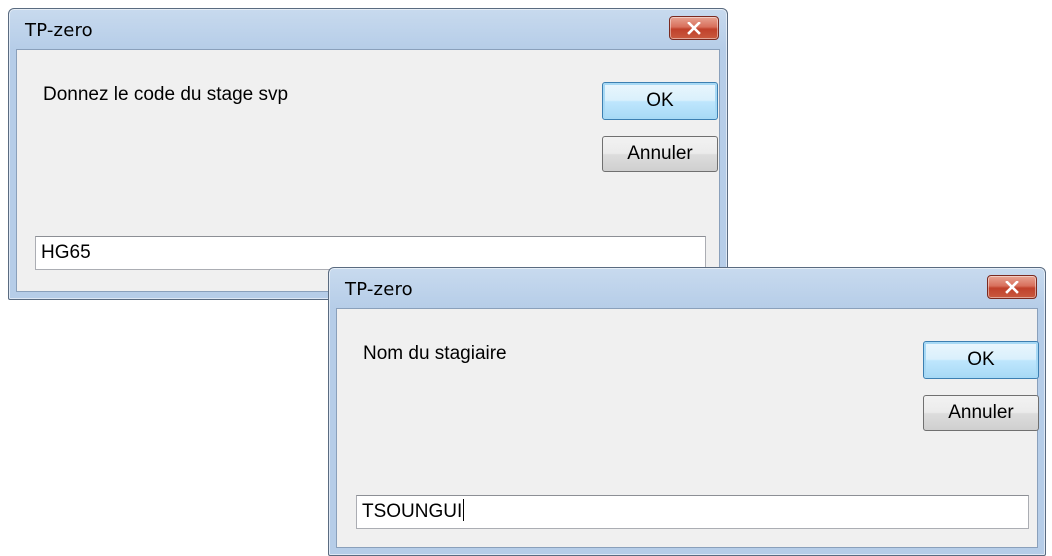  Describe the element at coordinates (166, 94) in the screenshot. I see `prompt-label: Donnez le code du stage svp` at that location.